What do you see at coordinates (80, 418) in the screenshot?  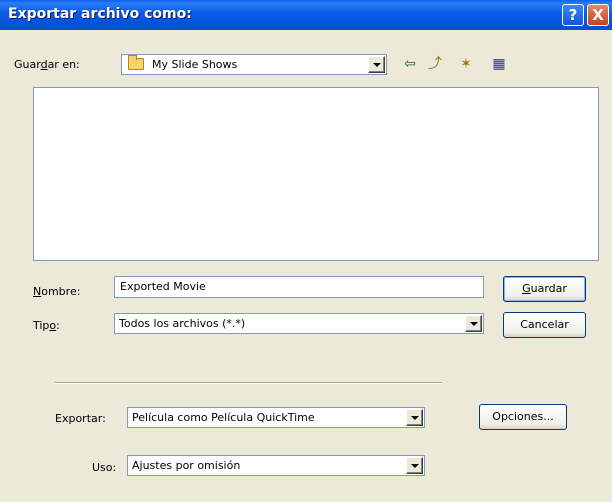 I see `export-label: Exportar:` at bounding box center [80, 418].